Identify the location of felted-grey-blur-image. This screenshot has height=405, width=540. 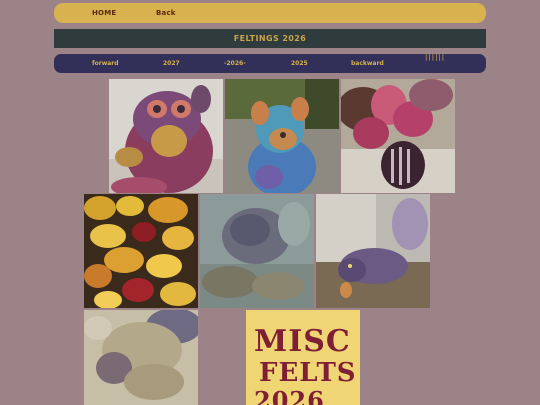
(257, 251).